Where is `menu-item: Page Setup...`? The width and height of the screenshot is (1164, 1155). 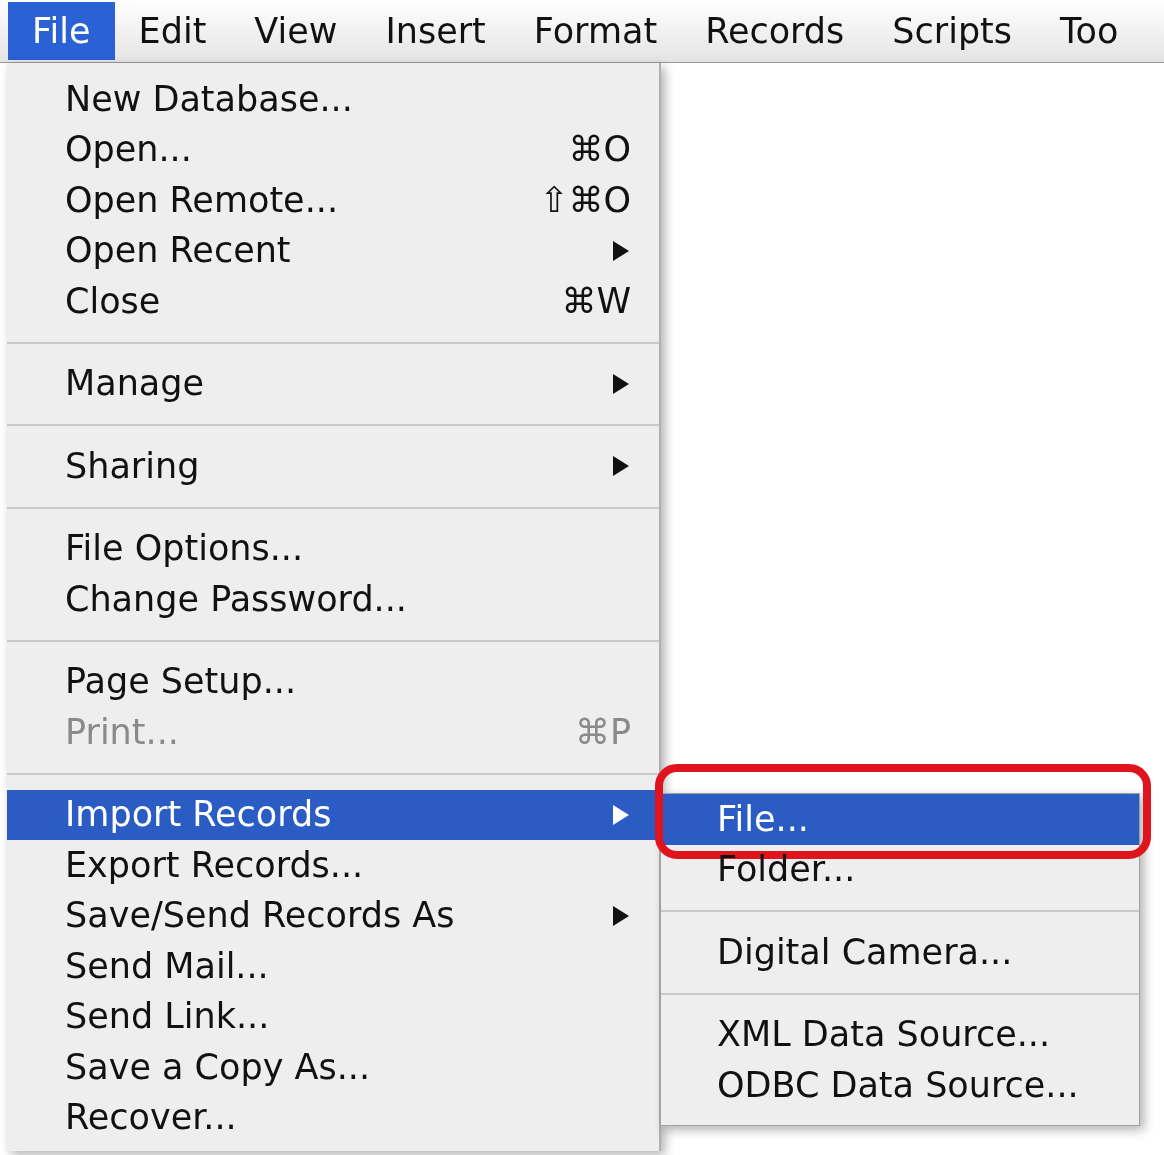
menu-item: Page Setup... is located at coordinates (333, 681).